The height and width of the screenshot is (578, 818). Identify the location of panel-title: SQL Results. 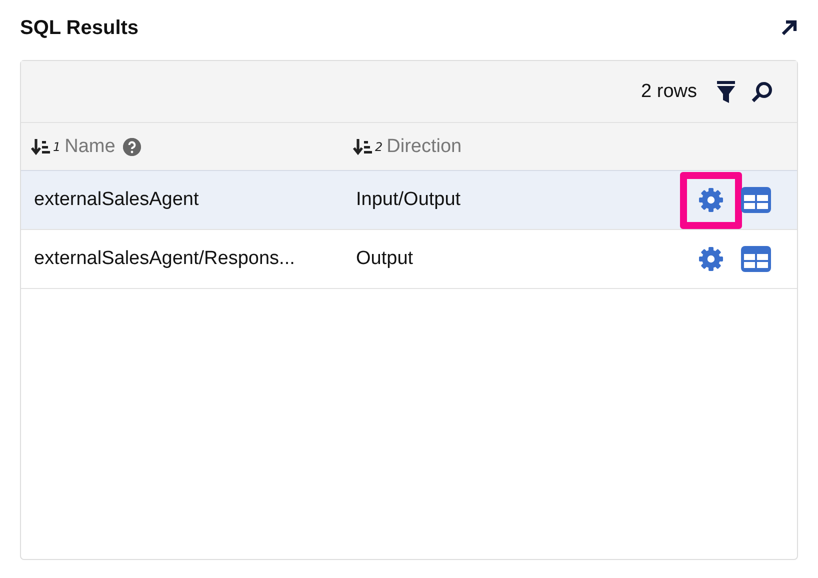
(79, 28).